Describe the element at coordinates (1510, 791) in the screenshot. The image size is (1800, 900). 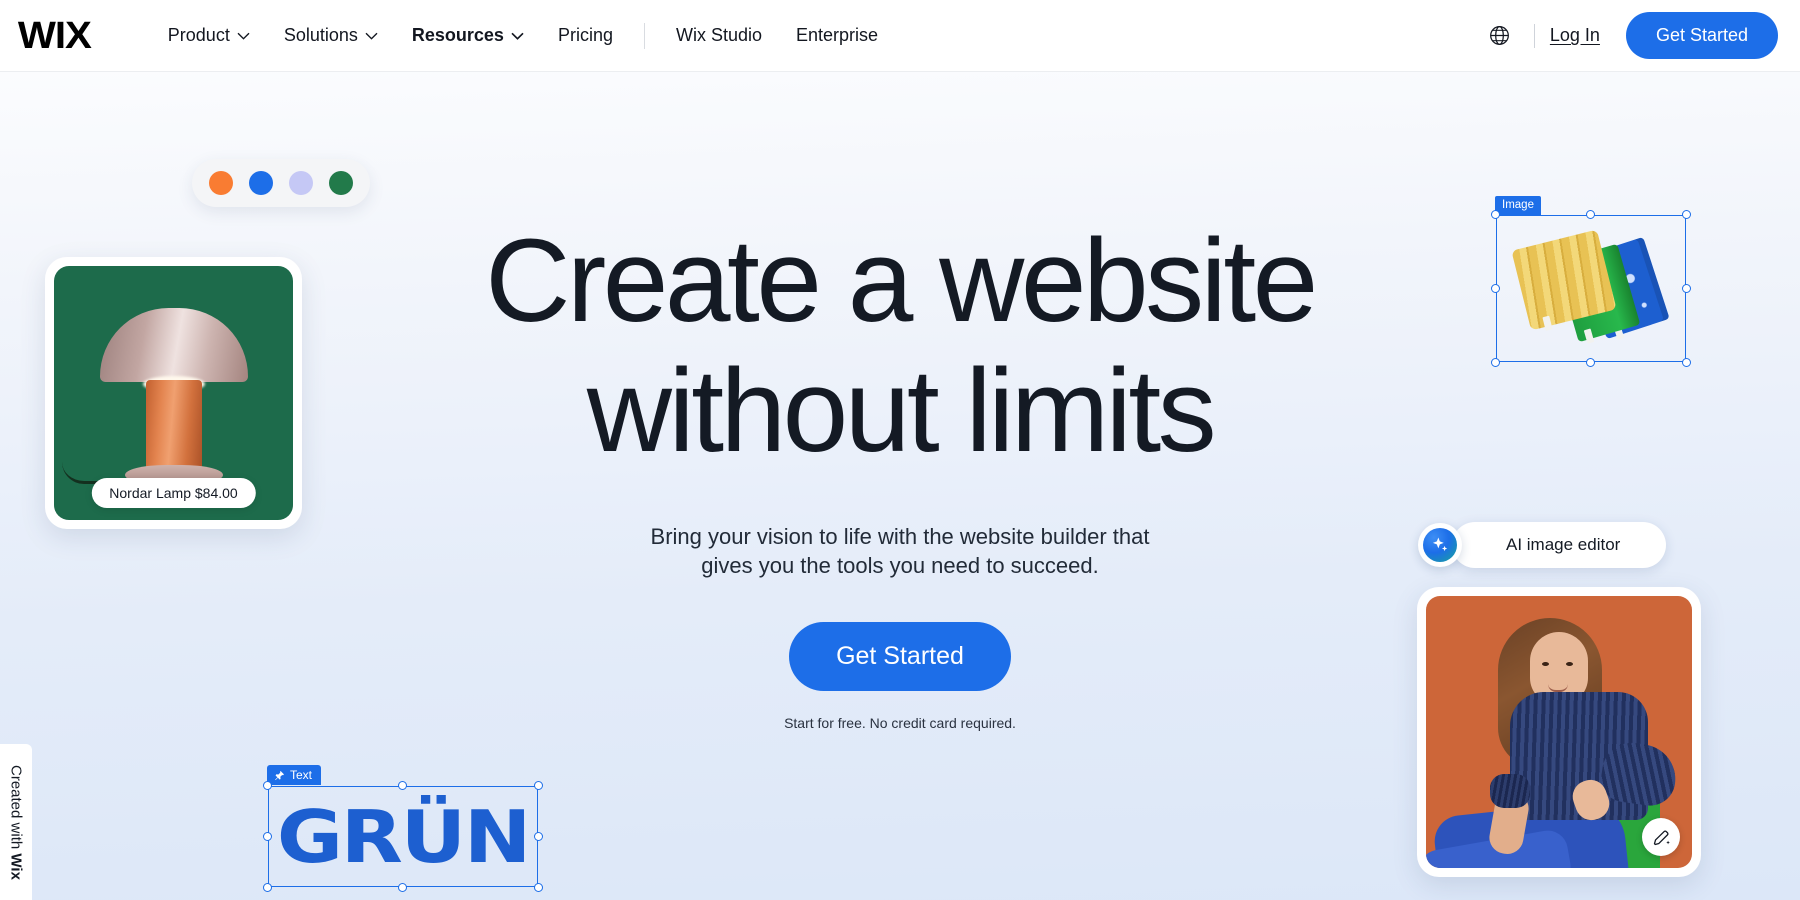
I see `model-cuff` at that location.